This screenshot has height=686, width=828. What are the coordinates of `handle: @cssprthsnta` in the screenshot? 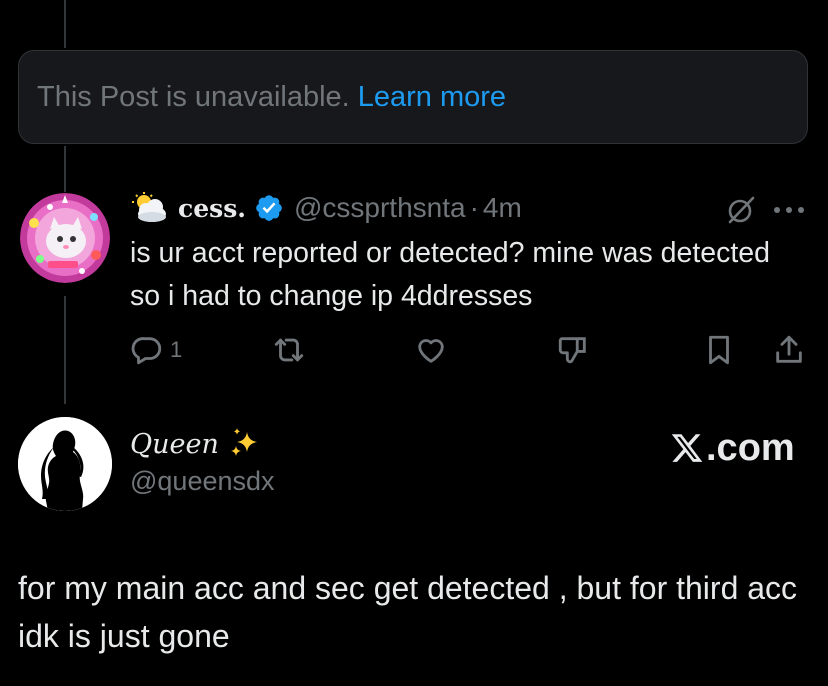 It's located at (380, 208).